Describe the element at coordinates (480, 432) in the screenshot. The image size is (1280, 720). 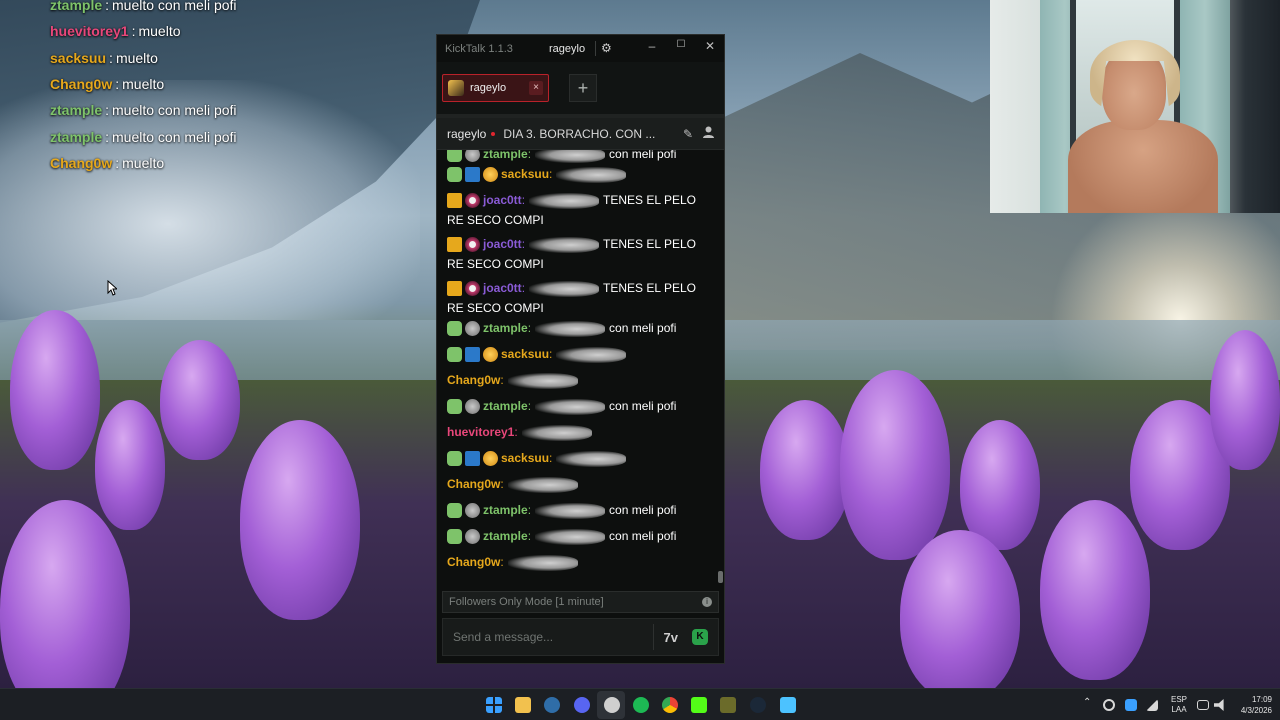
I see `chat-username: huevitorey1` at that location.